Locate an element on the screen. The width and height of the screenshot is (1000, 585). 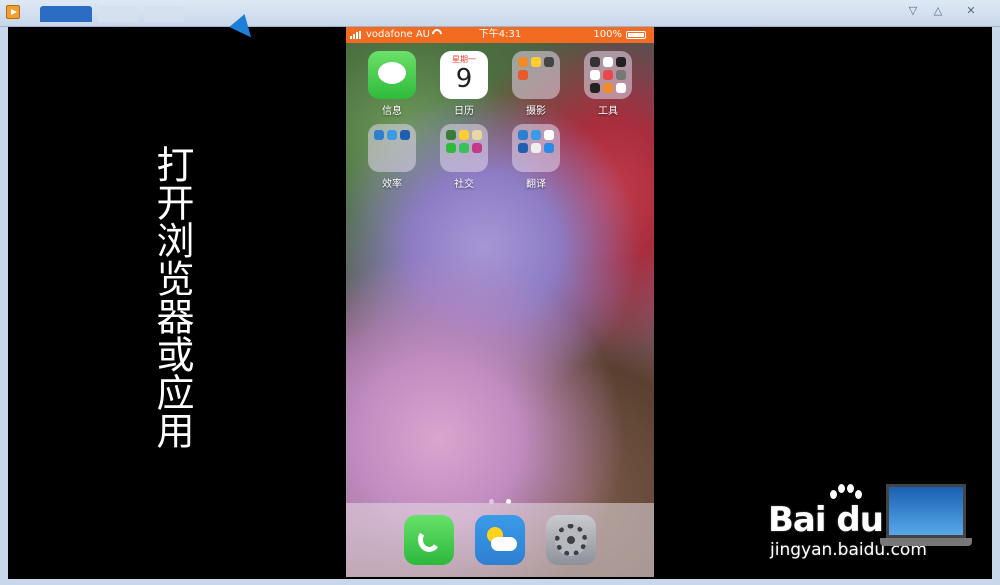
battery-percent: 100% is located at coordinates (607, 34).